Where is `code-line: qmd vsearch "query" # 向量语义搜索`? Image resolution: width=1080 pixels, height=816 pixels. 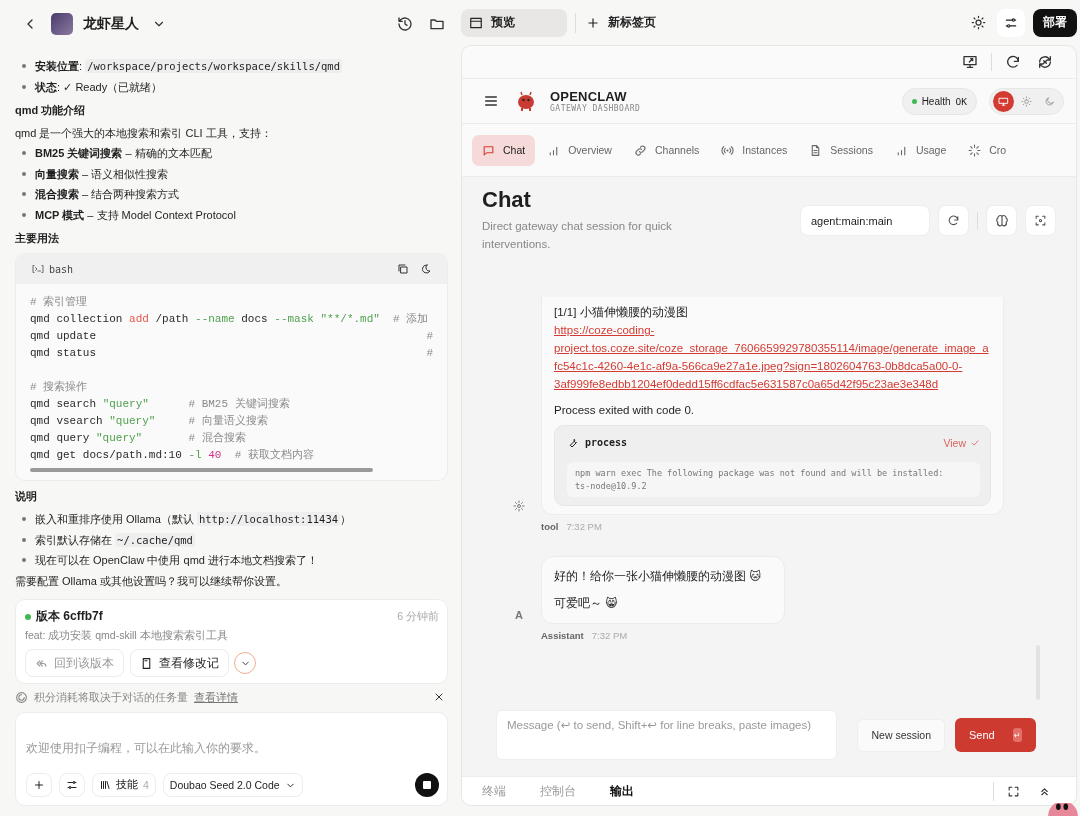
code-line: qmd vsearch "query" # 向量语义搜索 is located at coordinates (149, 421).